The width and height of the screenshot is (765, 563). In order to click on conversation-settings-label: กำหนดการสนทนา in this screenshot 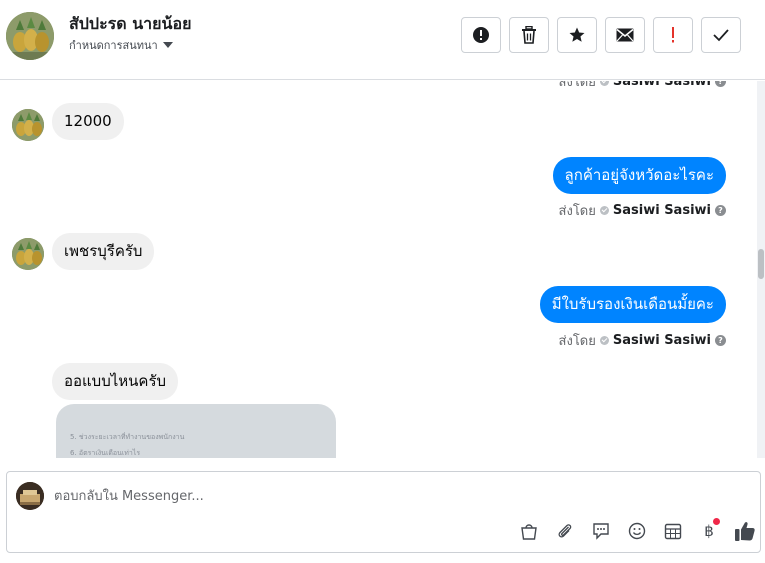, I will do `click(113, 45)`.